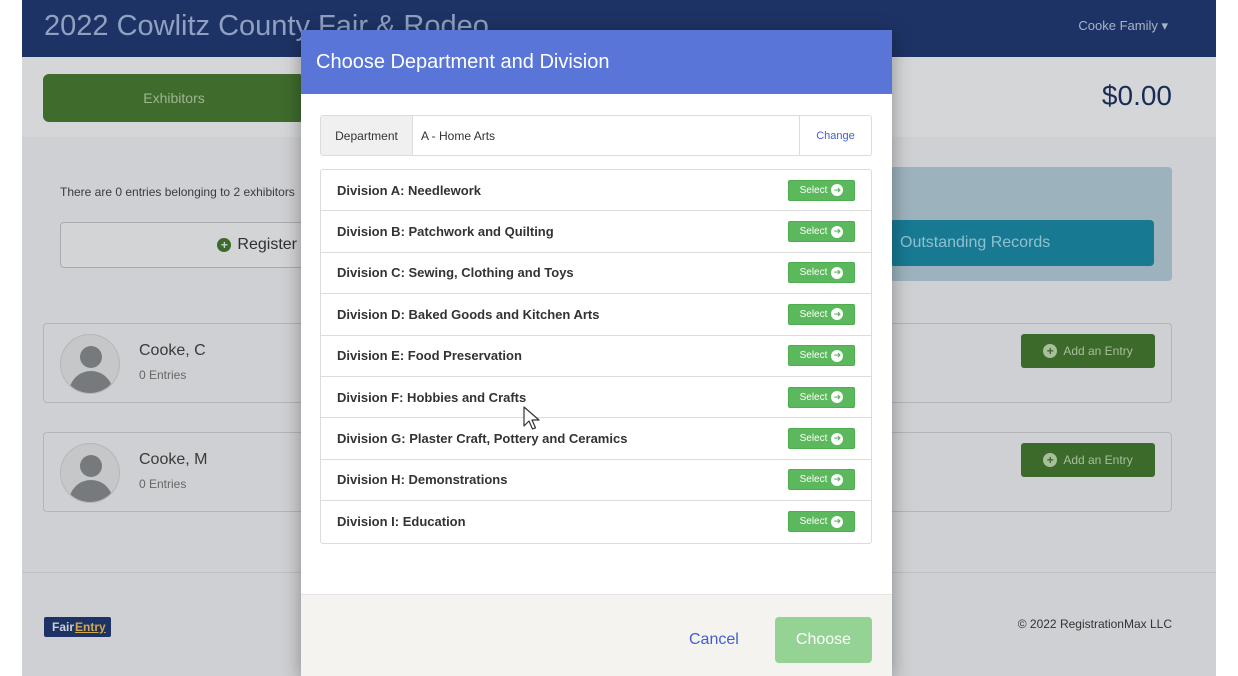 This screenshot has height=676, width=1238. Describe the element at coordinates (409, 190) in the screenshot. I see `division-name: Division A: Needlework` at that location.